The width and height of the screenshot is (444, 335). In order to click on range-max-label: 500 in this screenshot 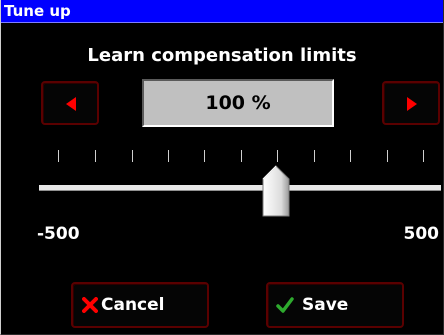, I will do `click(421, 234)`.